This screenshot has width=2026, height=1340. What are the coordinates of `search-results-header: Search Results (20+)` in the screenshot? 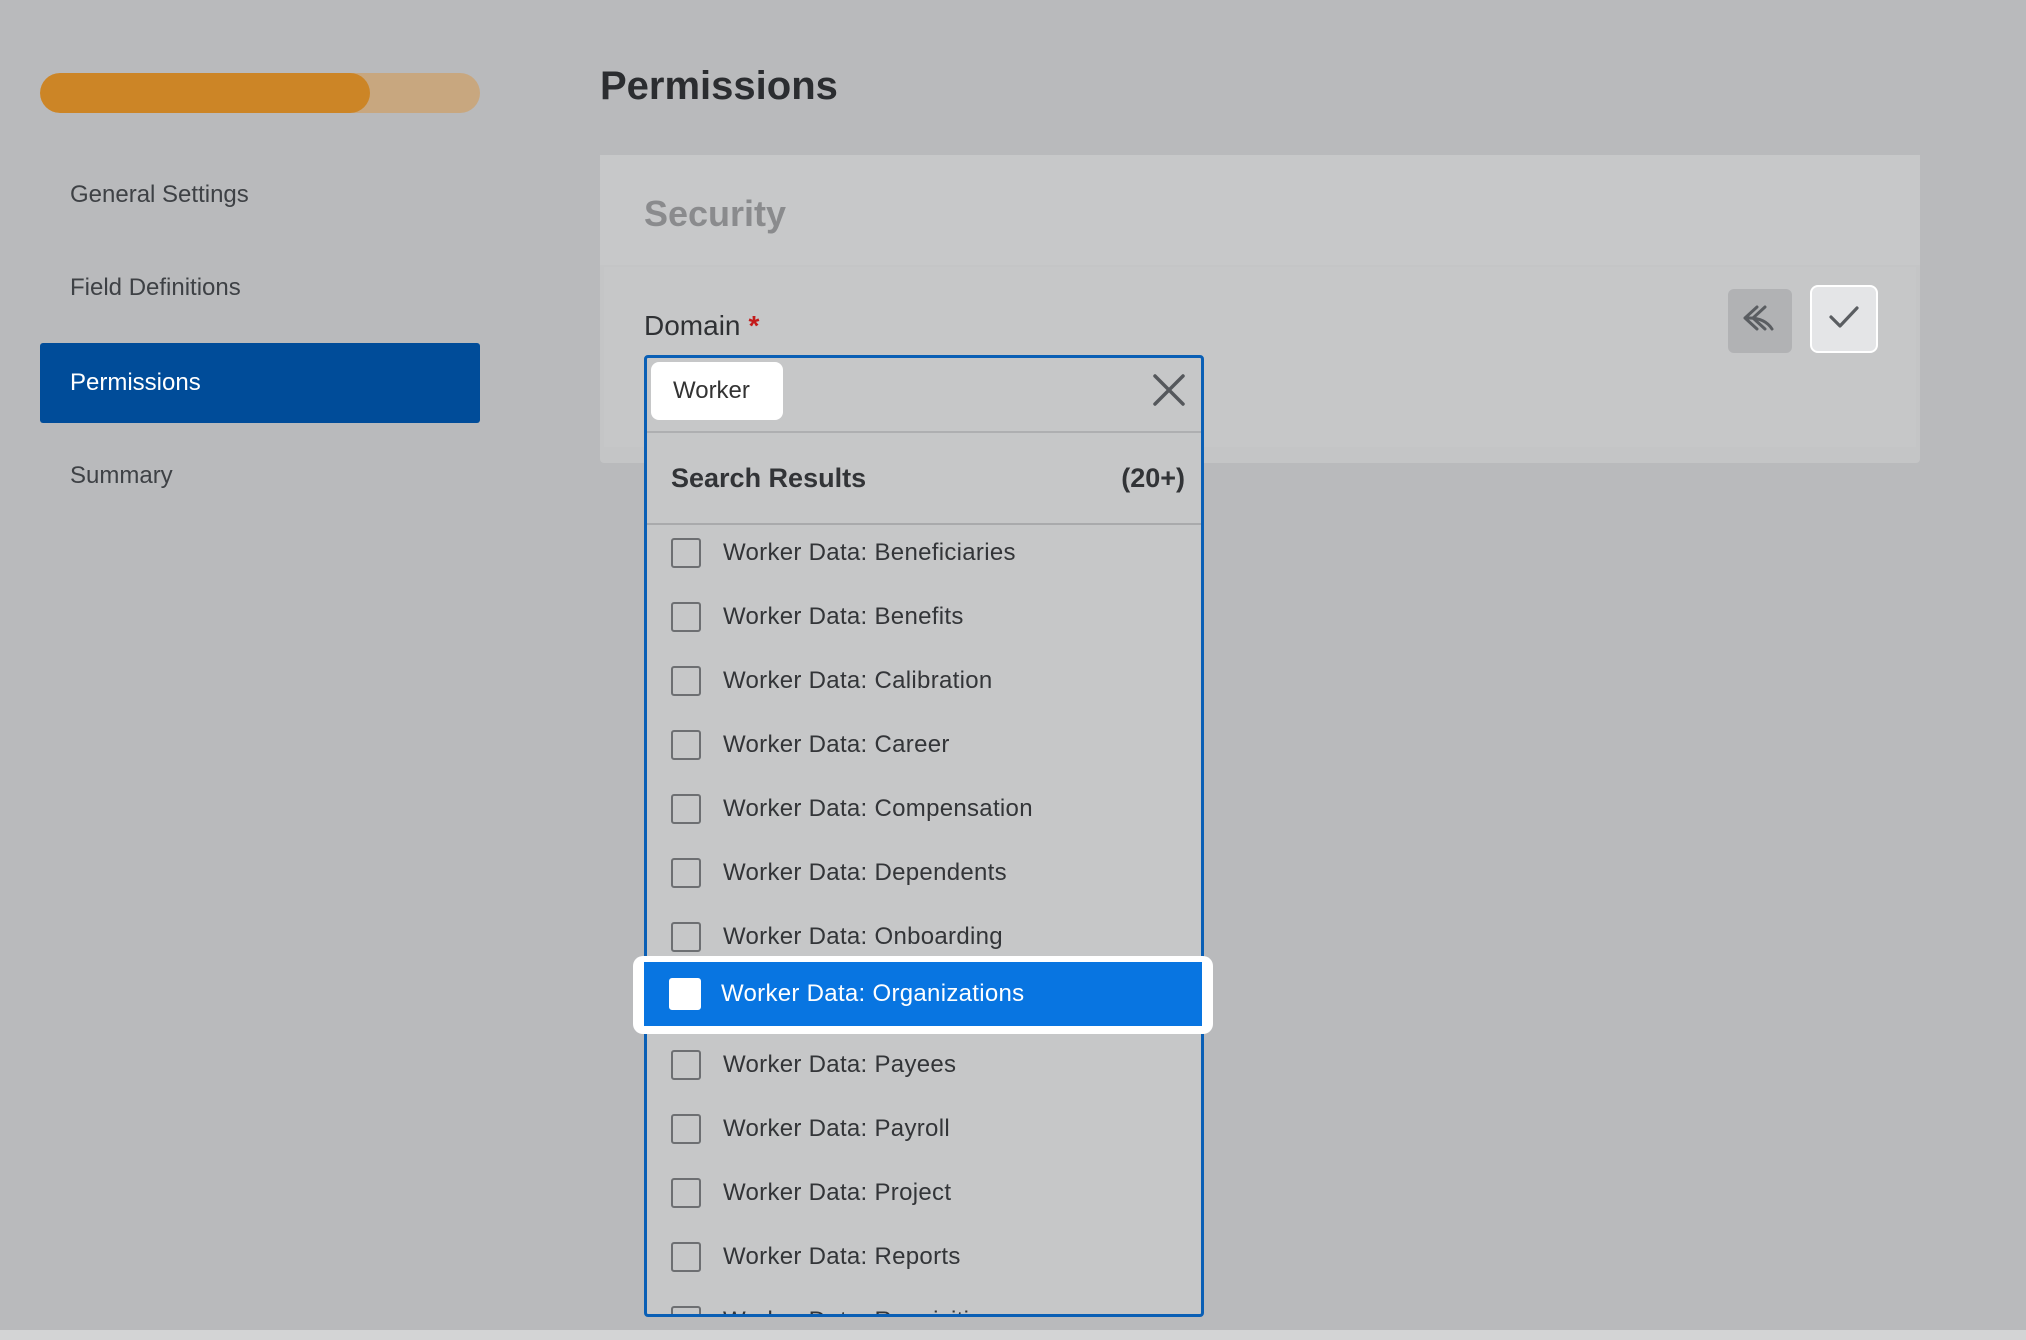 It's located at (924, 479).